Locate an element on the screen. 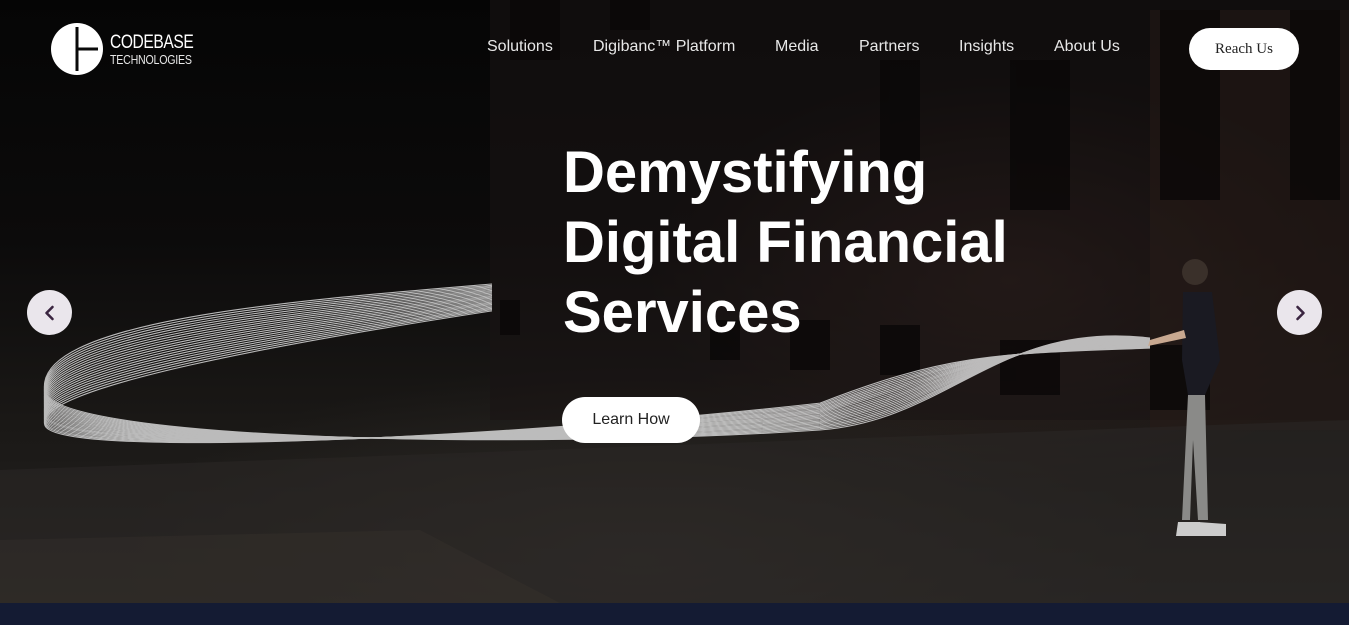 The width and height of the screenshot is (1349, 625). headline-line-1: Demystifying is located at coordinates (745, 172).